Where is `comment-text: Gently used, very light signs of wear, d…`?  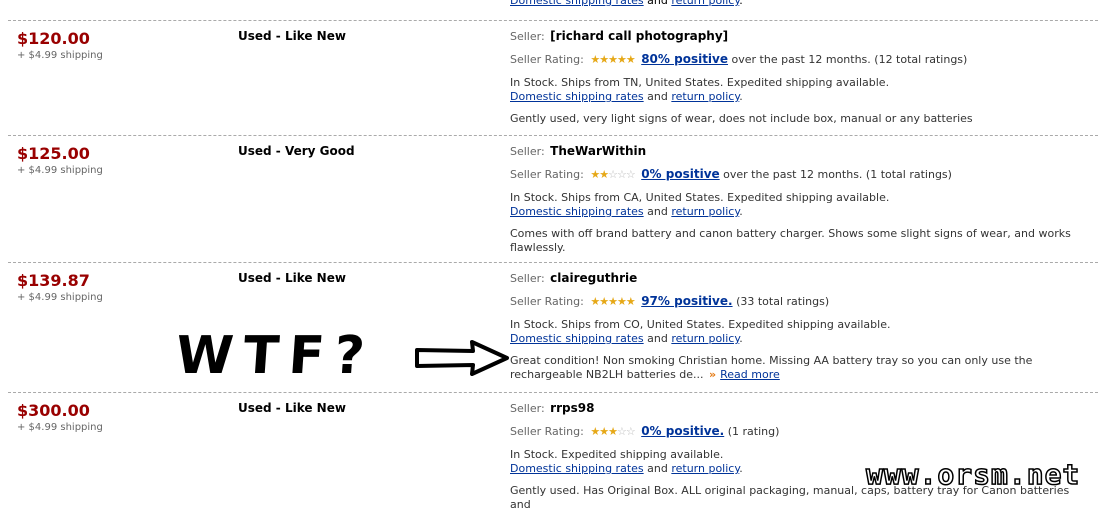 comment-text: Gently used, very light signs of wear, d… is located at coordinates (741, 118).